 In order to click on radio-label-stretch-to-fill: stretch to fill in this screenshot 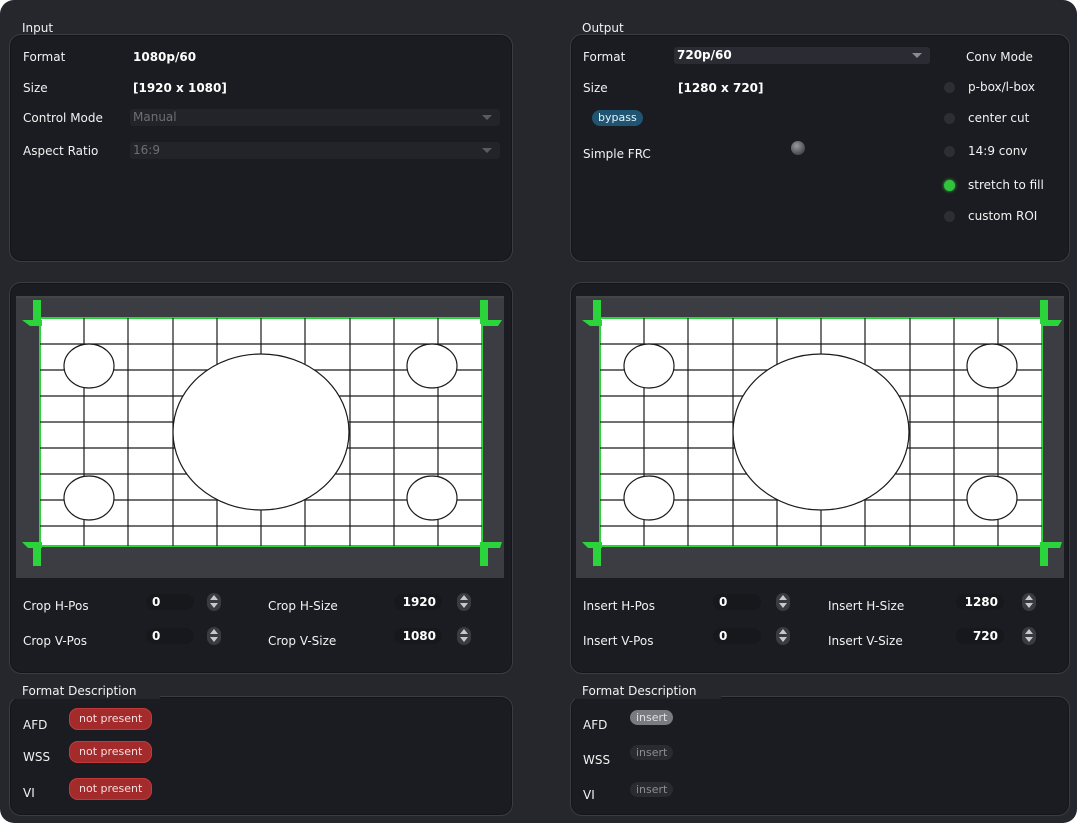, I will do `click(1006, 185)`.